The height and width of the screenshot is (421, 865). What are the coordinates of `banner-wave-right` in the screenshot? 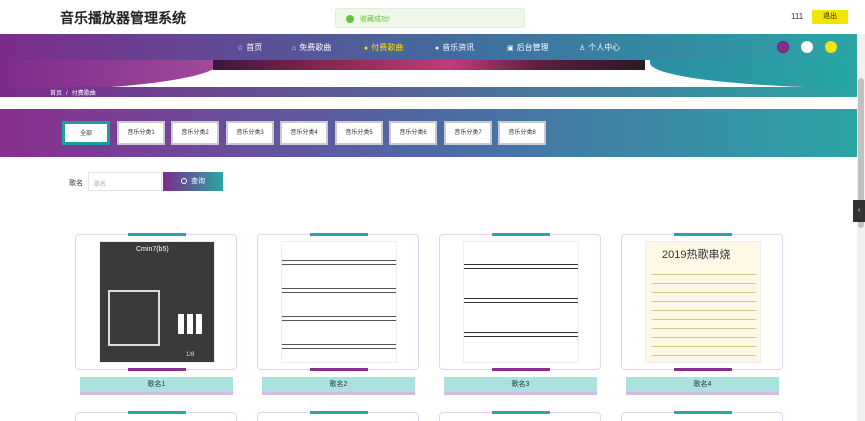 It's located at (757, 74).